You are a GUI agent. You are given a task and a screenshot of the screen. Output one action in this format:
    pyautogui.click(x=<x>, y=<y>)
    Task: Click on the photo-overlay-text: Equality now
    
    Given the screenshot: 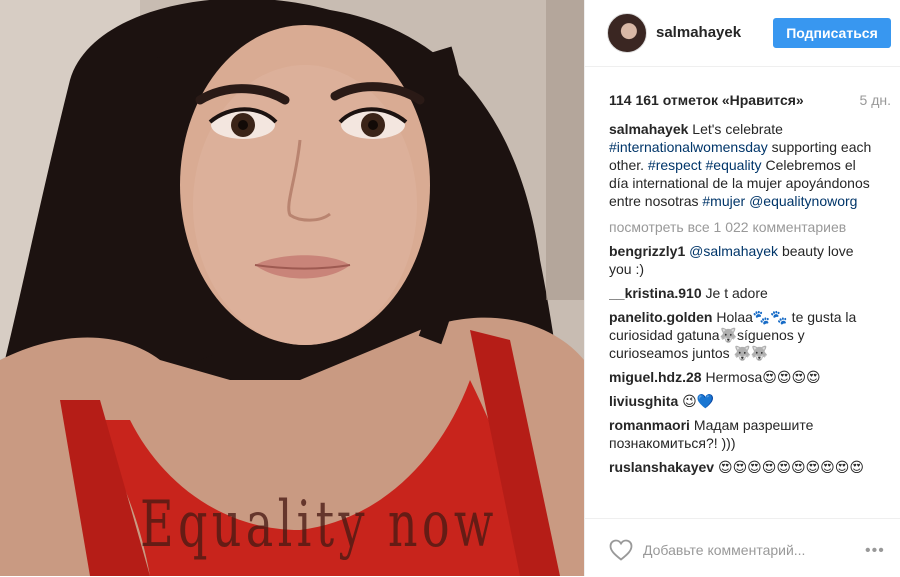 What is the action you would take?
    pyautogui.click(x=319, y=525)
    